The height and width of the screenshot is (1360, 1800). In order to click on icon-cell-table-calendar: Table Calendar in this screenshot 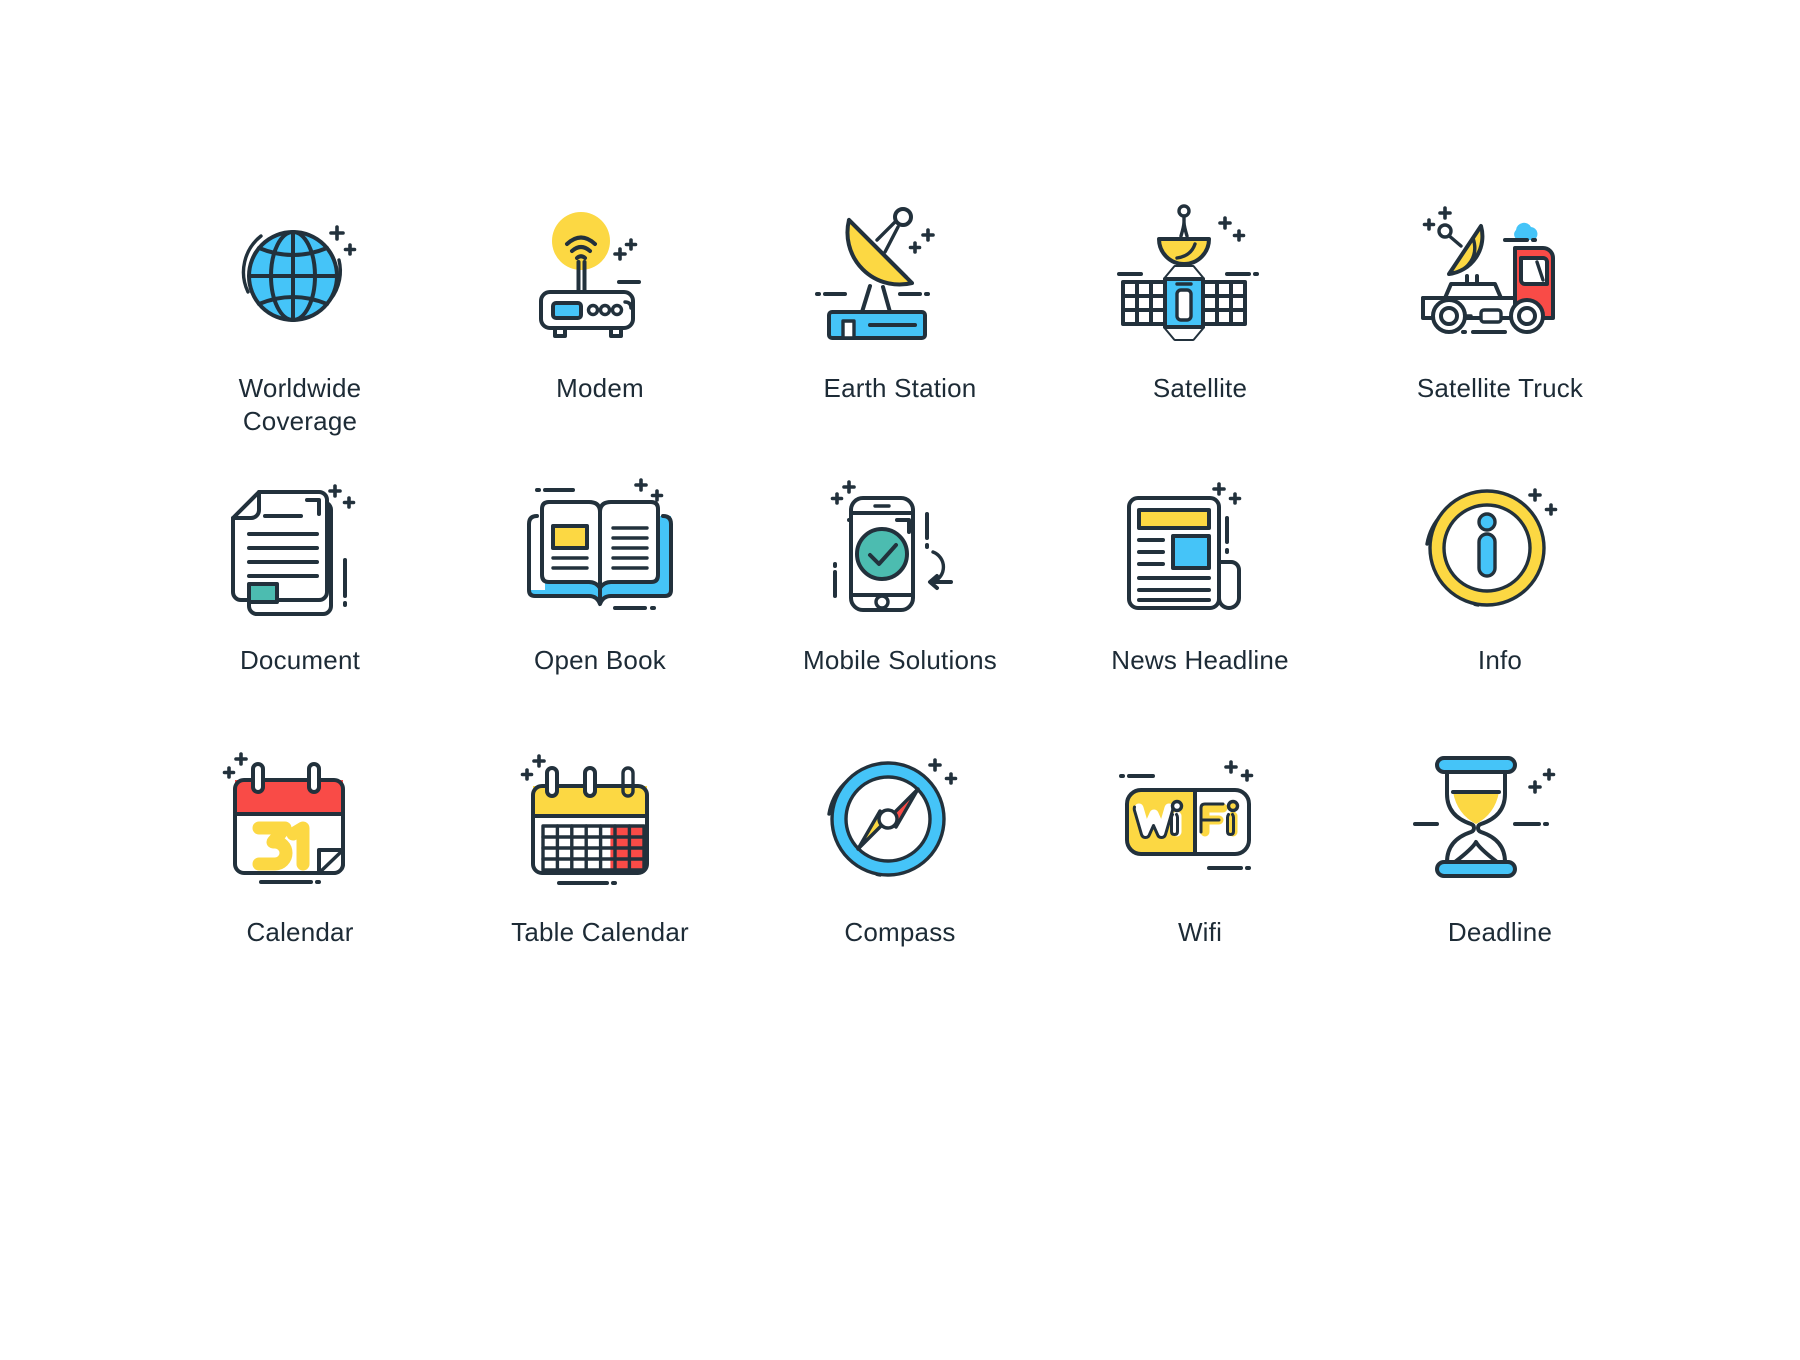, I will do `click(600, 846)`.